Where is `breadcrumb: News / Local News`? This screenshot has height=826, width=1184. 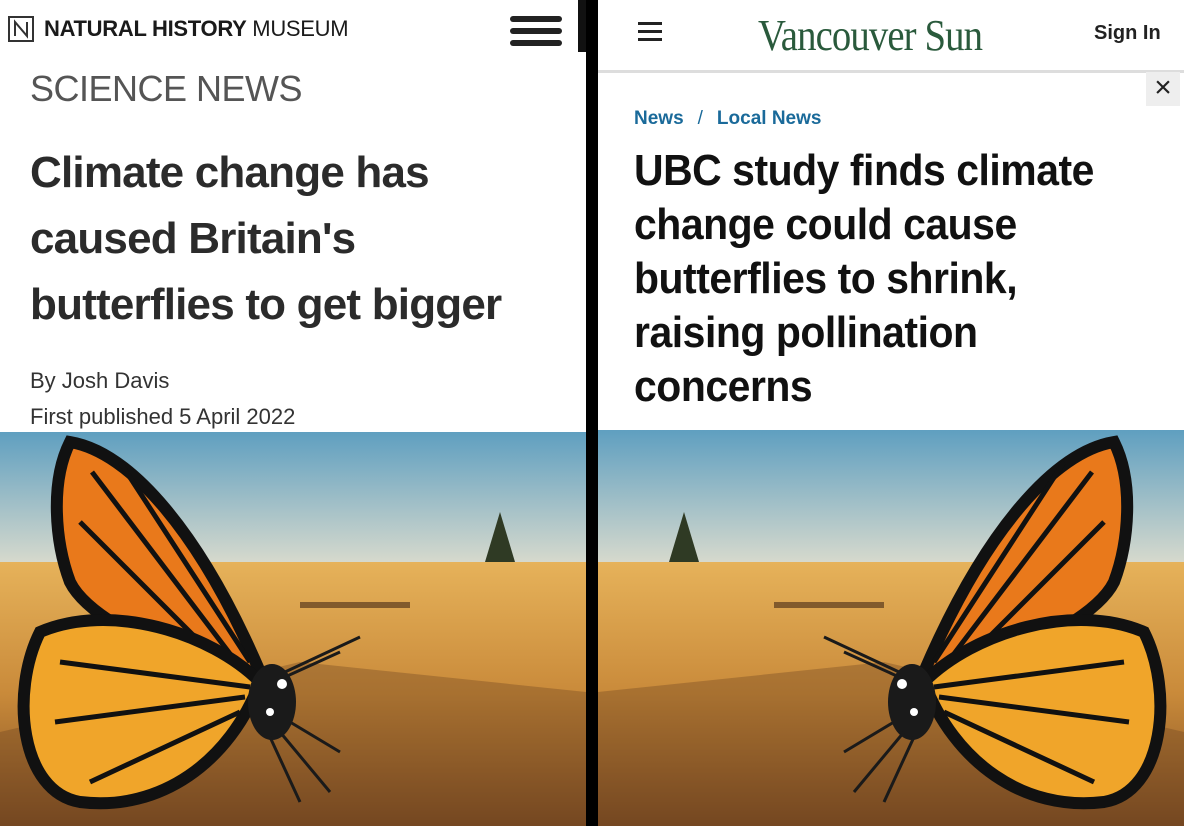
breadcrumb: News / Local News is located at coordinates (727, 119).